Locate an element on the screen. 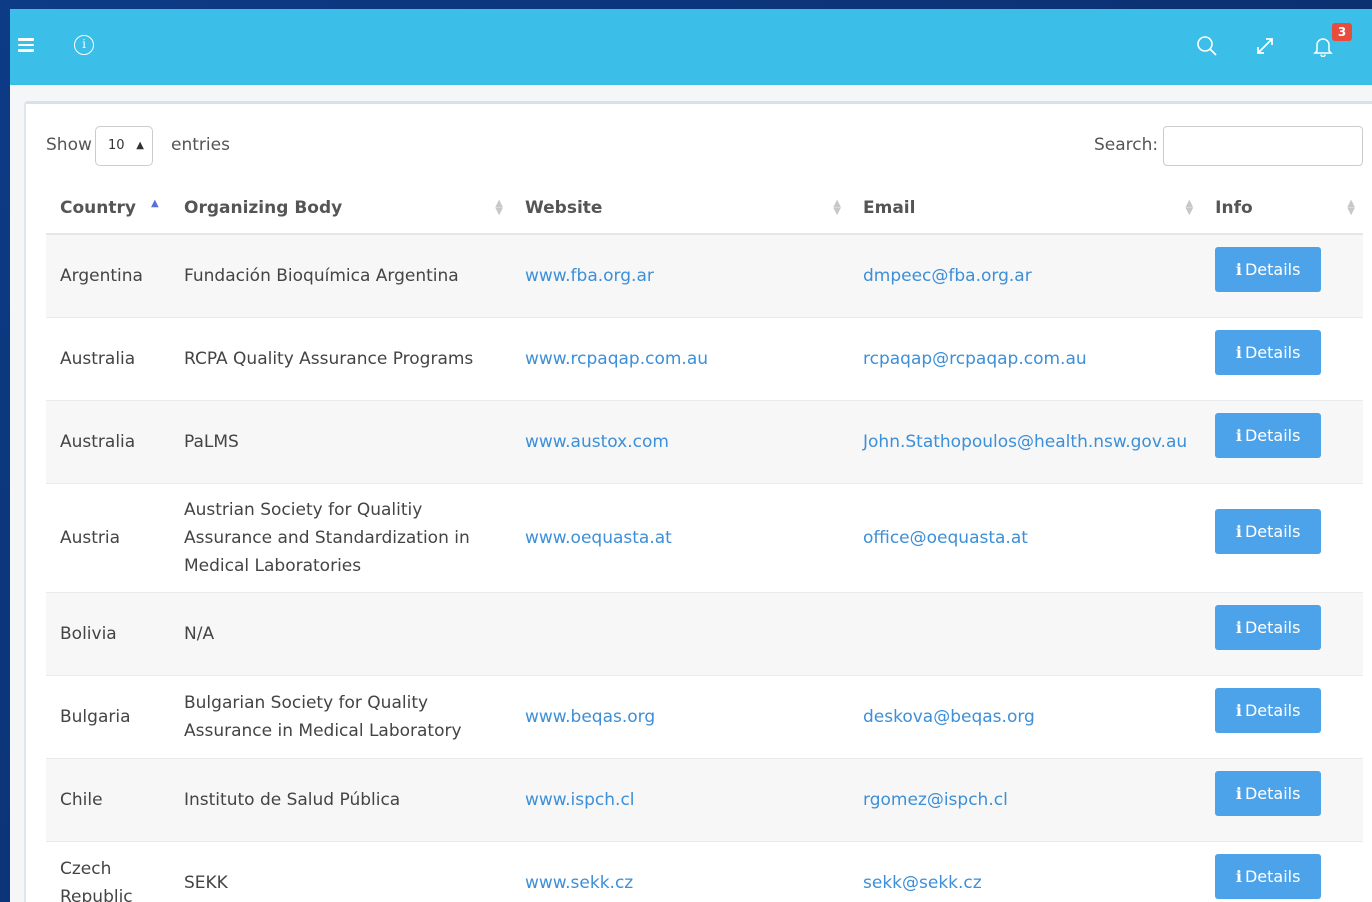  cell-country: Czech Republic is located at coordinates (108, 871).